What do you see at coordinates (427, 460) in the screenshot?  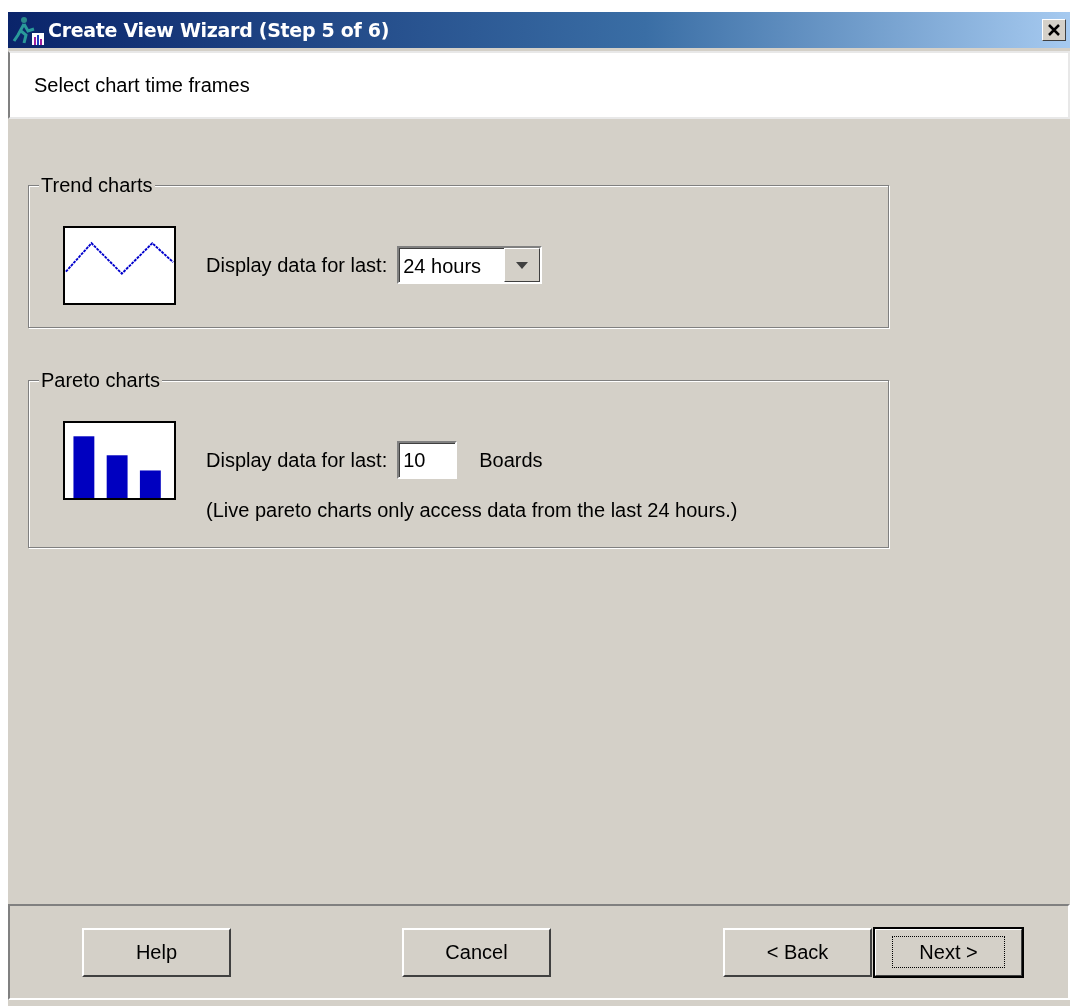 I see `count-input-field: 10` at bounding box center [427, 460].